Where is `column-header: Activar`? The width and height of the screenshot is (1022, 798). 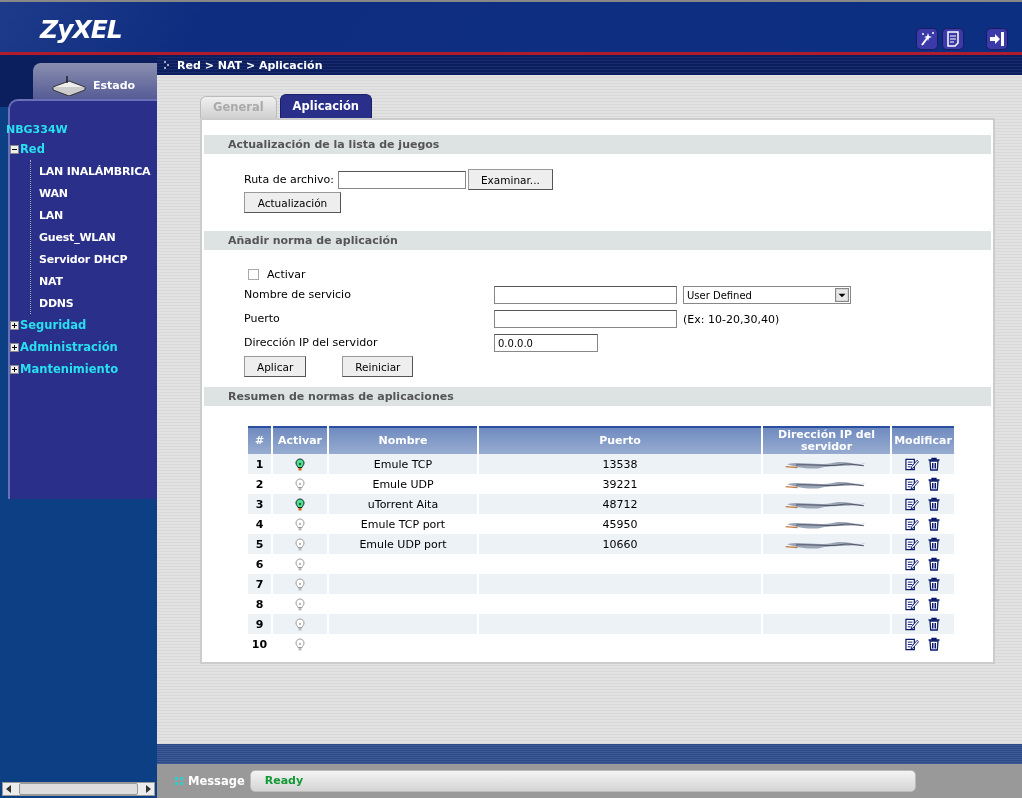 column-header: Activar is located at coordinates (300, 440).